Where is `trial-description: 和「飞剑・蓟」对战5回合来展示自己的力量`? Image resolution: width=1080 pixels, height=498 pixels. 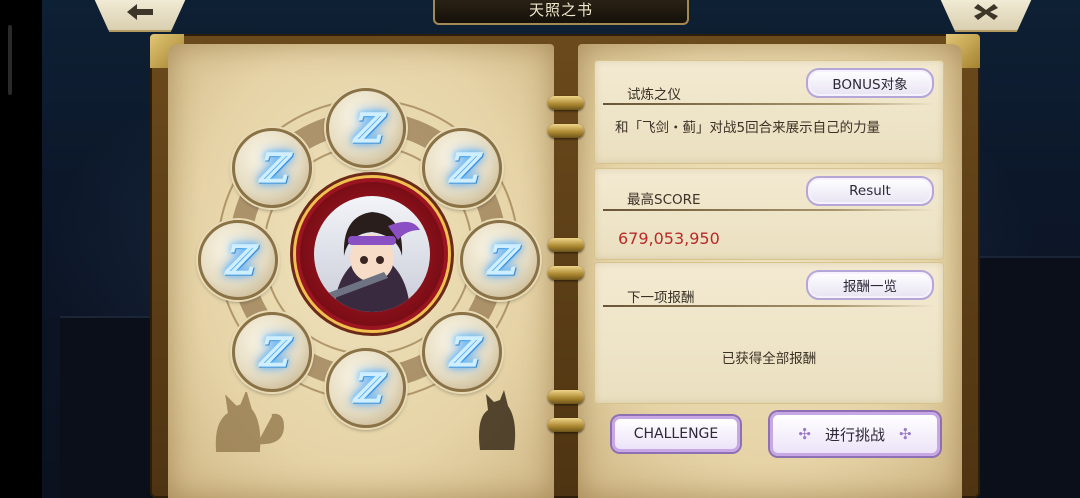 trial-description: 和「飞剑・蓟」对战5回合来展示自己的力量 is located at coordinates (748, 128).